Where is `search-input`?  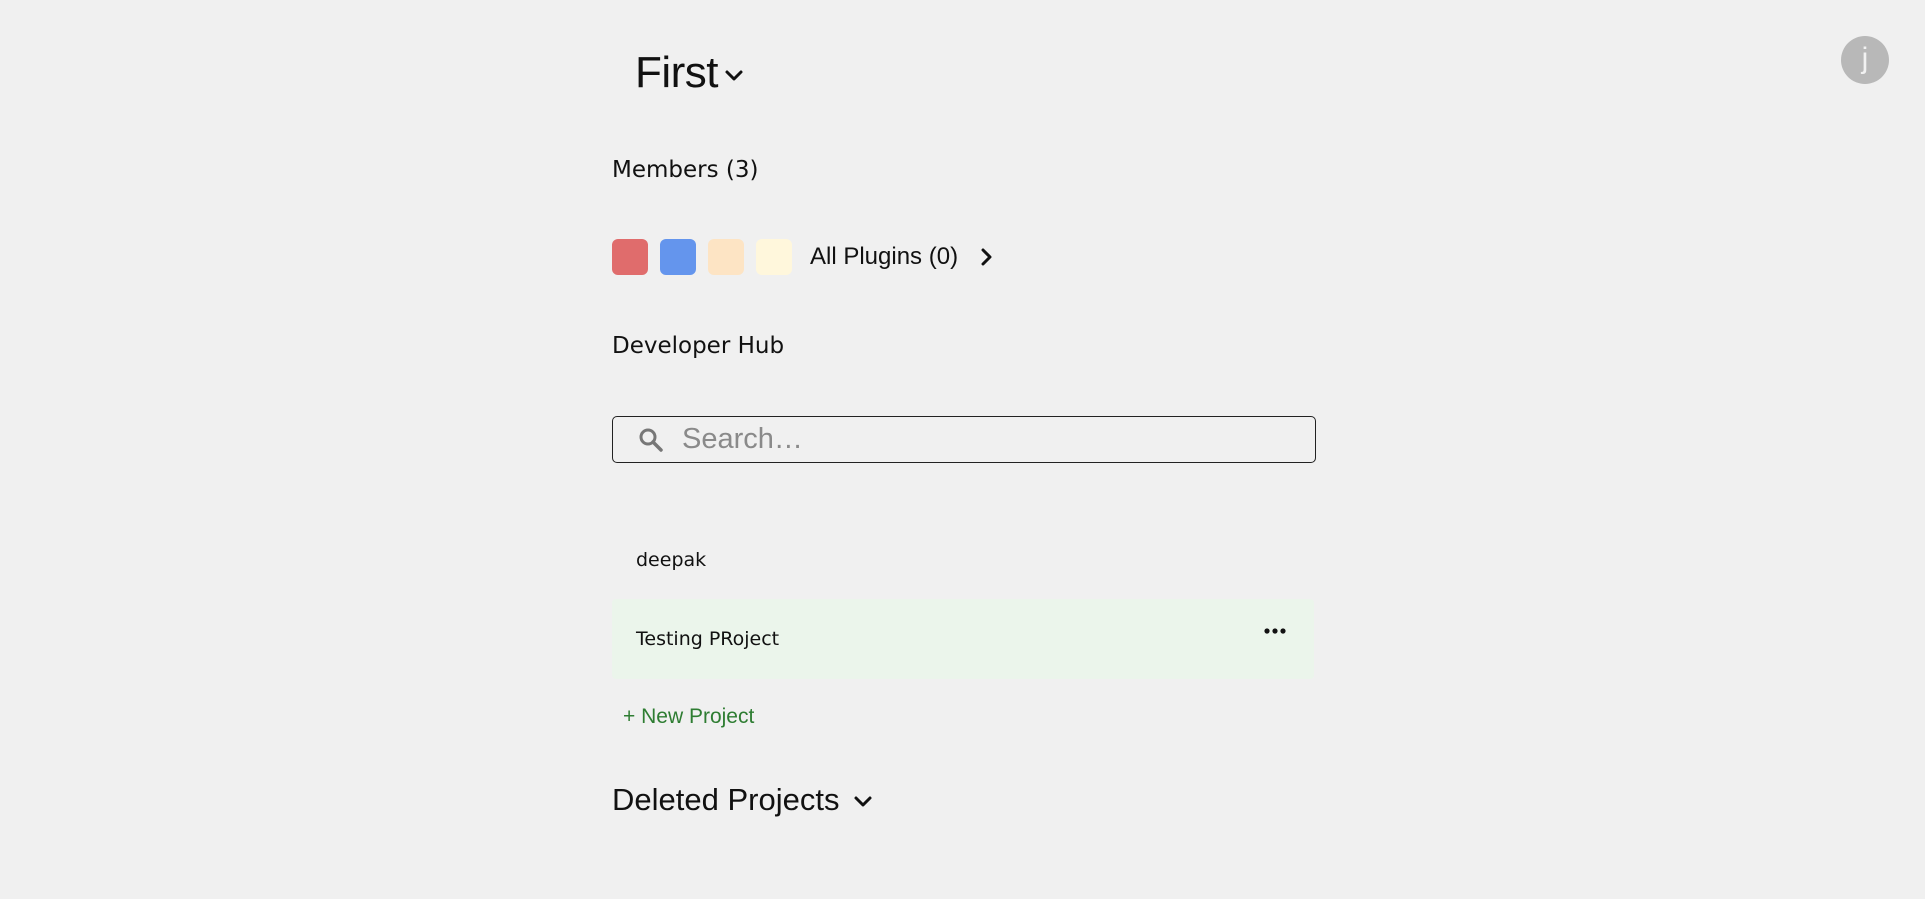
search-input is located at coordinates (982, 439).